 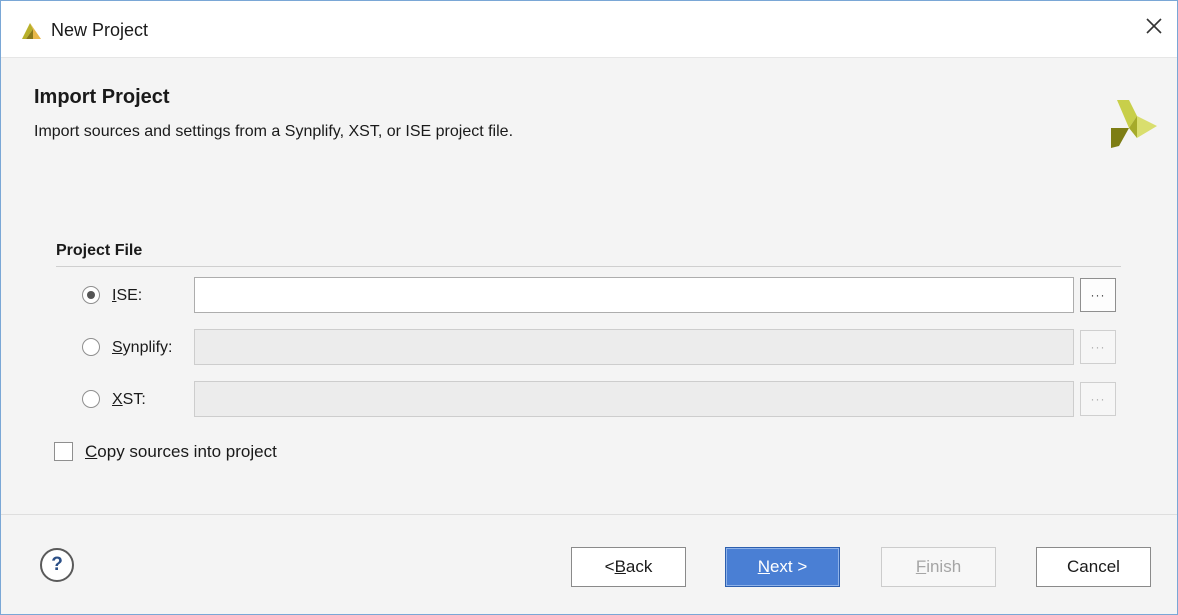 What do you see at coordinates (588, 266) in the screenshot?
I see `group-divider` at bounding box center [588, 266].